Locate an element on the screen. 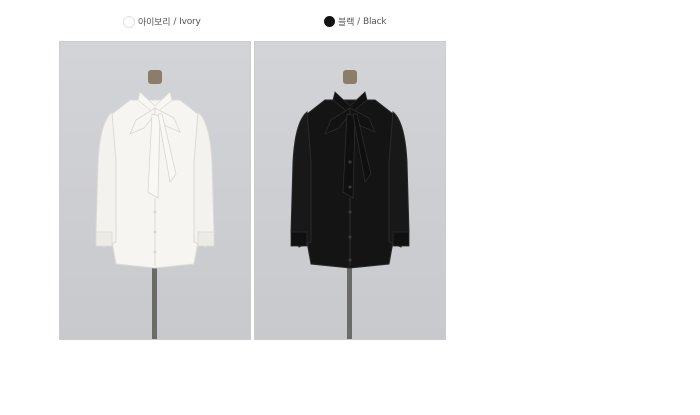 The image size is (700, 415). color-name-ko: 블랙 is located at coordinates (346, 23).